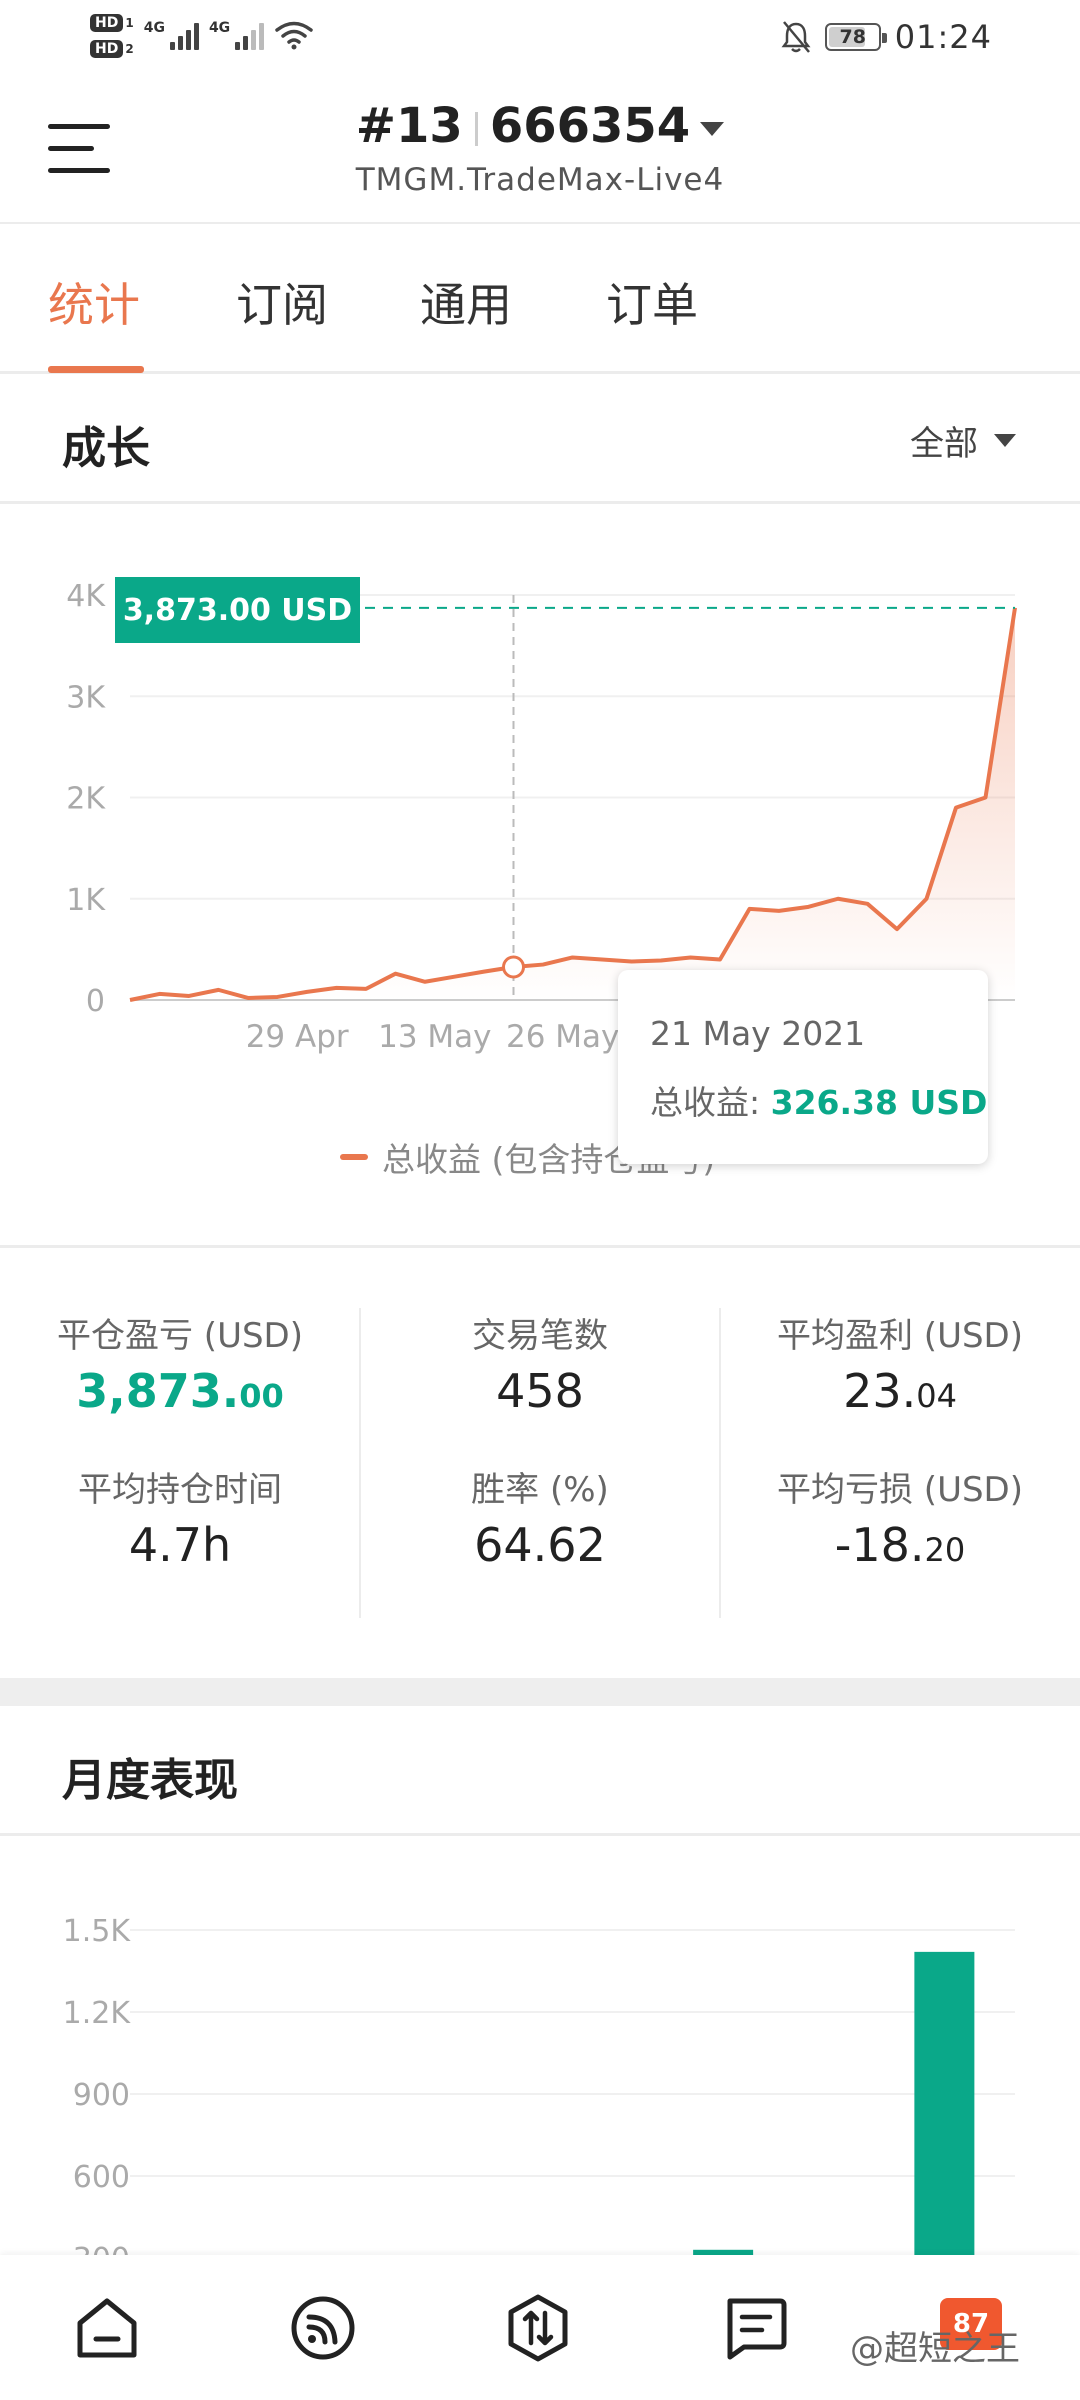 The width and height of the screenshot is (1080, 2400). Describe the element at coordinates (129, 49) in the screenshot. I see `sim2-number: 2` at that location.